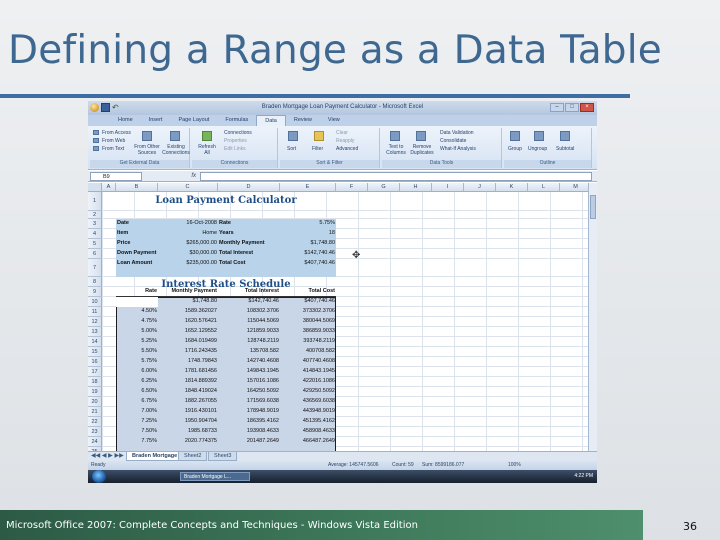  Describe the element at coordinates (249, 382) in the screenshot. I see `schedule-cell: 157016.1086` at that location.